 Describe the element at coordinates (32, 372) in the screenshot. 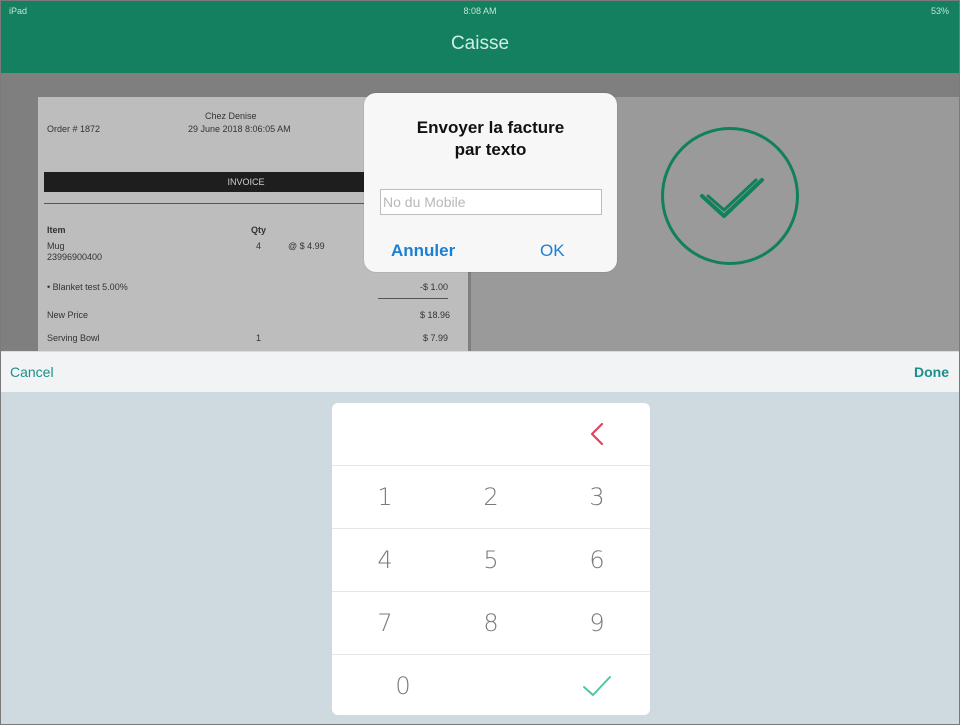

I see `toolbar-cancel-button: Cancel` at that location.